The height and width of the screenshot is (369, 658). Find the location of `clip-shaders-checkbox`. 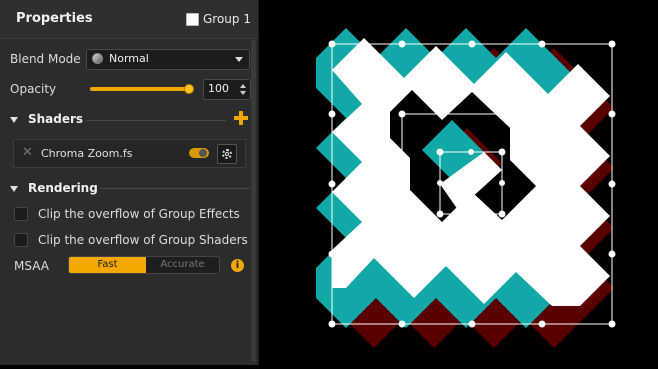

clip-shaders-checkbox is located at coordinates (21, 240).